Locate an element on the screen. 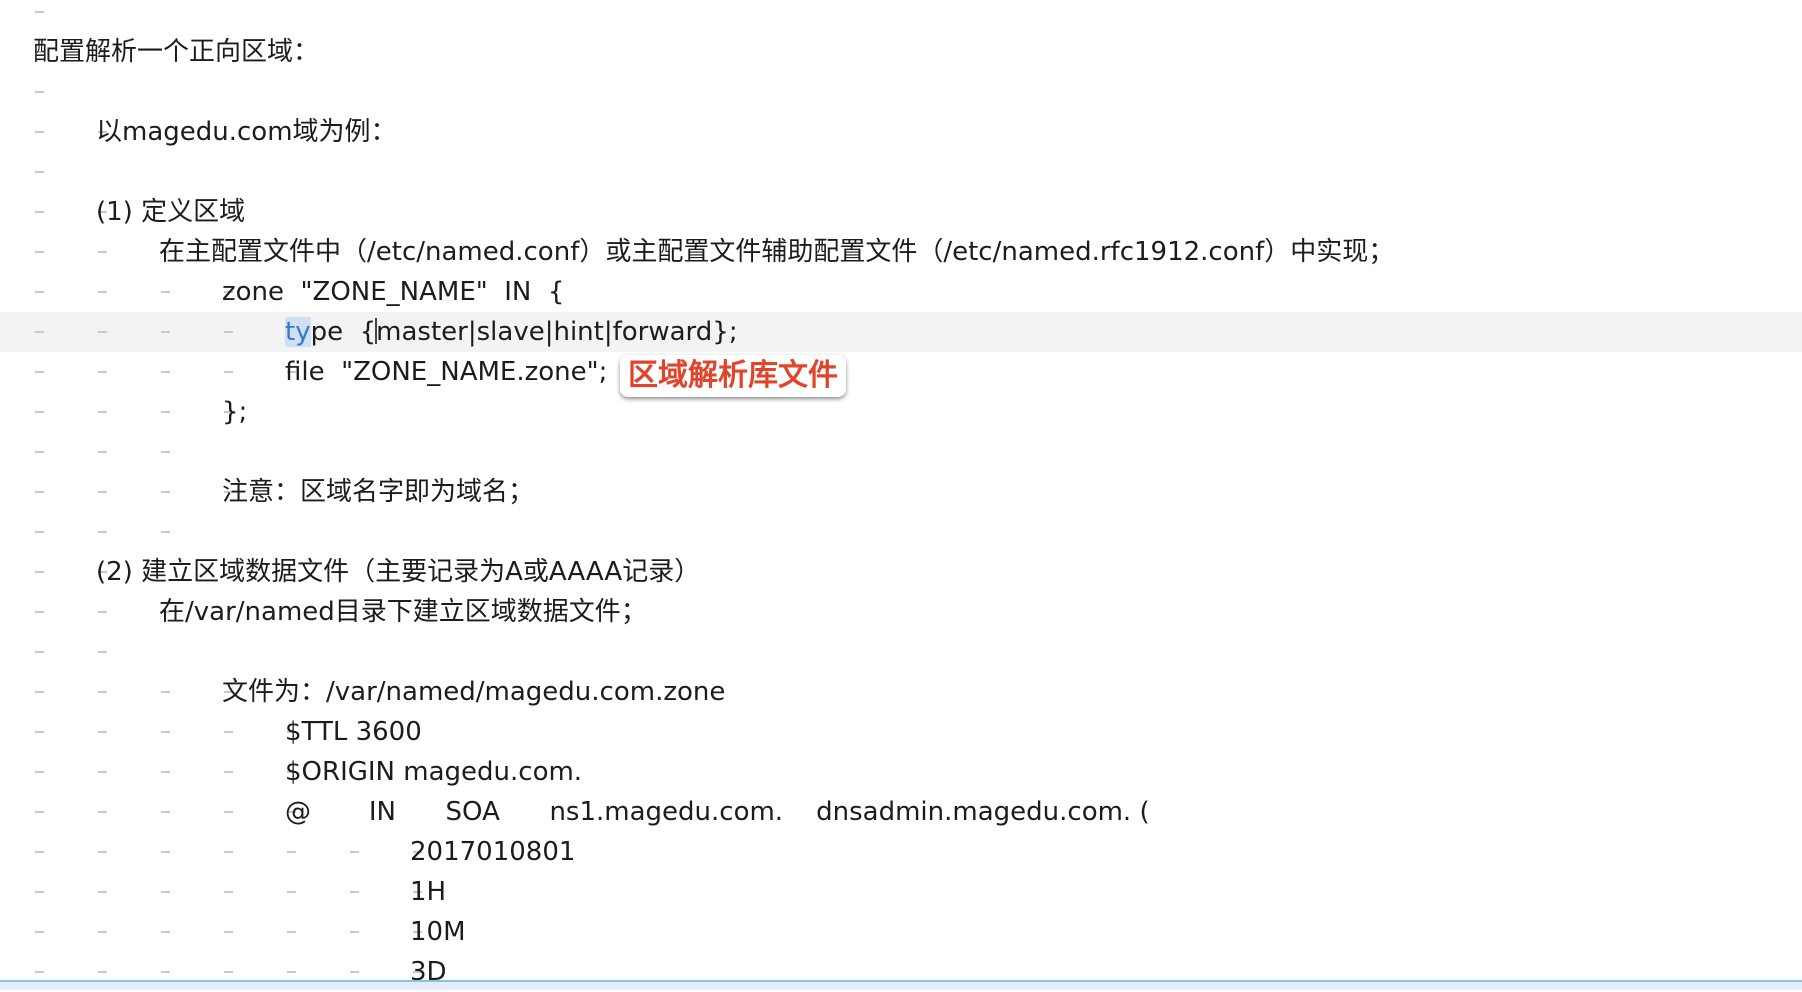  line-text: }; is located at coordinates (235, 412).